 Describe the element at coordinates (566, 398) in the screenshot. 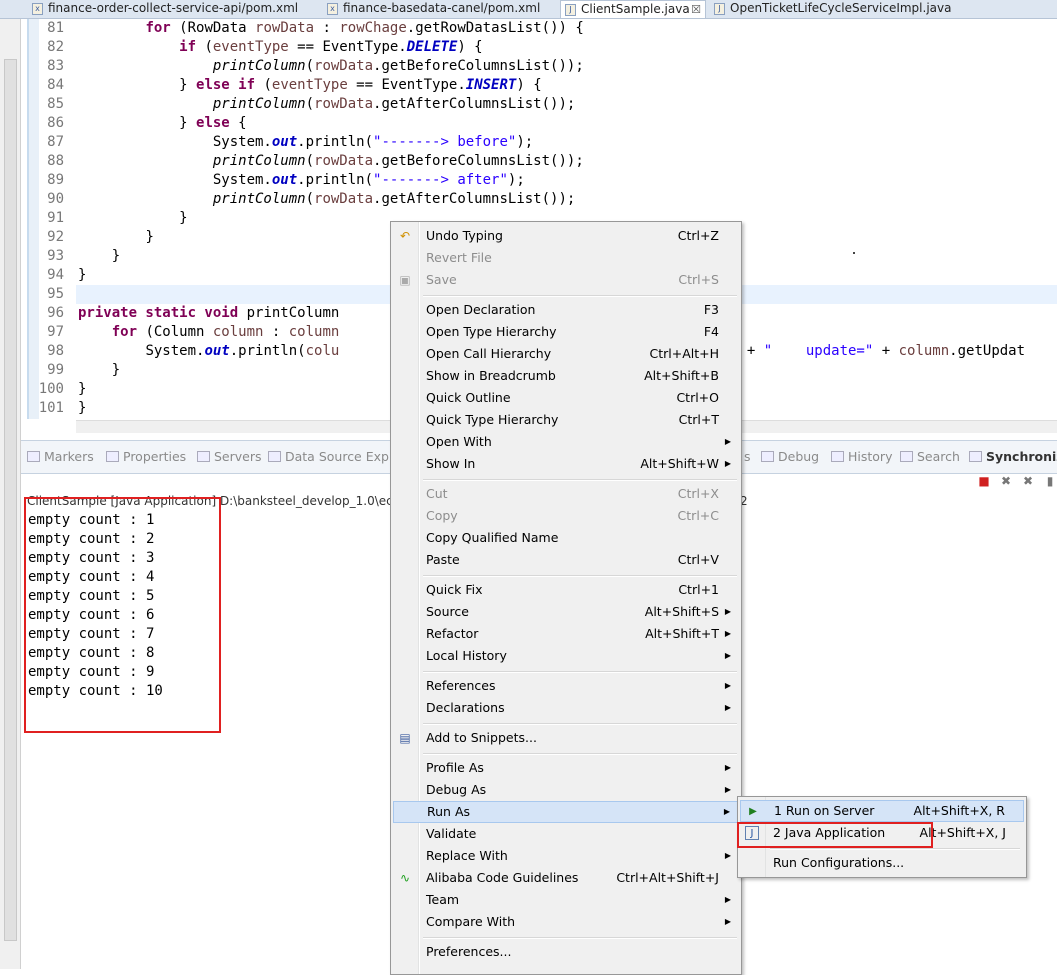

I see `menu-item-quick-outline: Quick Outline Ctrl+O` at that location.